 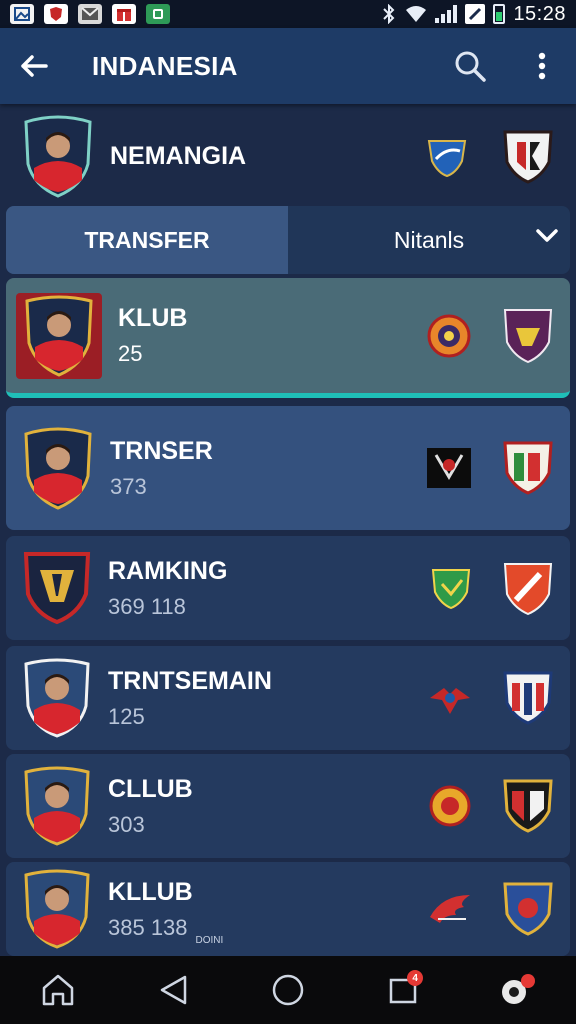 What do you see at coordinates (150, 891) in the screenshot?
I see `row-title: KLLUB` at bounding box center [150, 891].